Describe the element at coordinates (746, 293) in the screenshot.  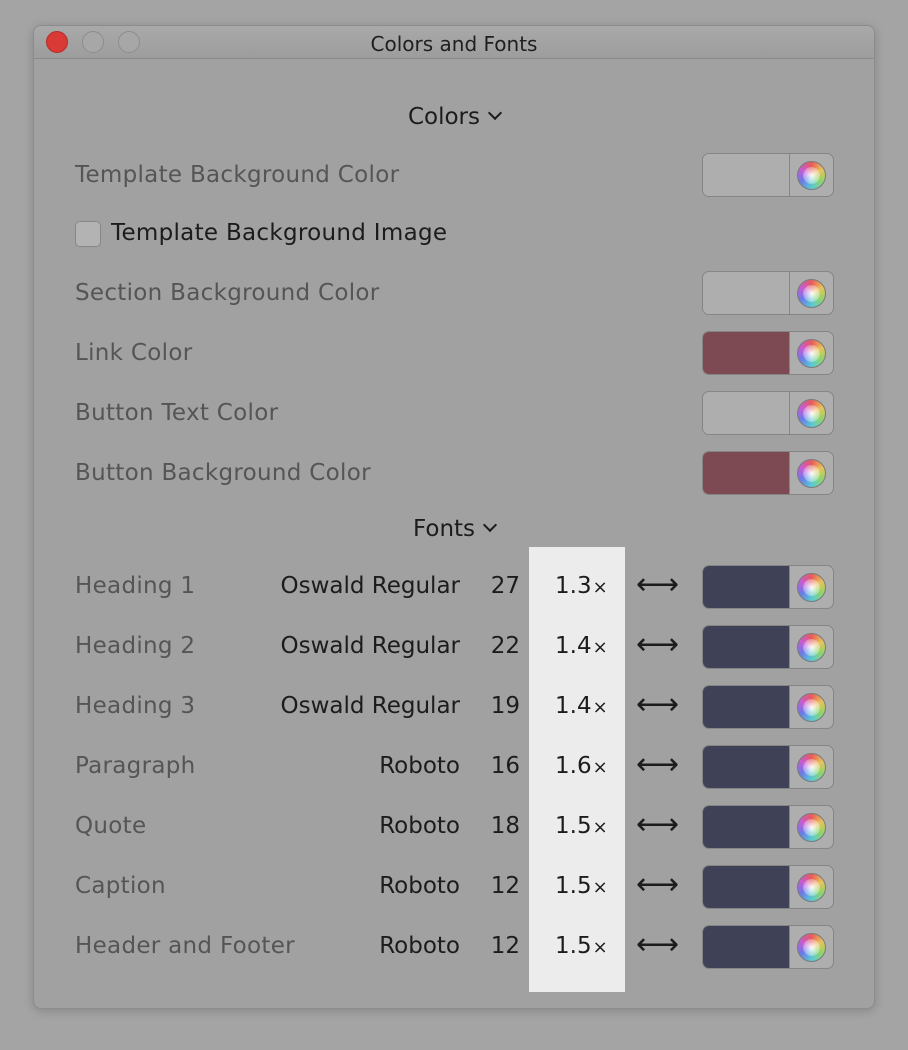
I see `section-background-color-swatch` at that location.